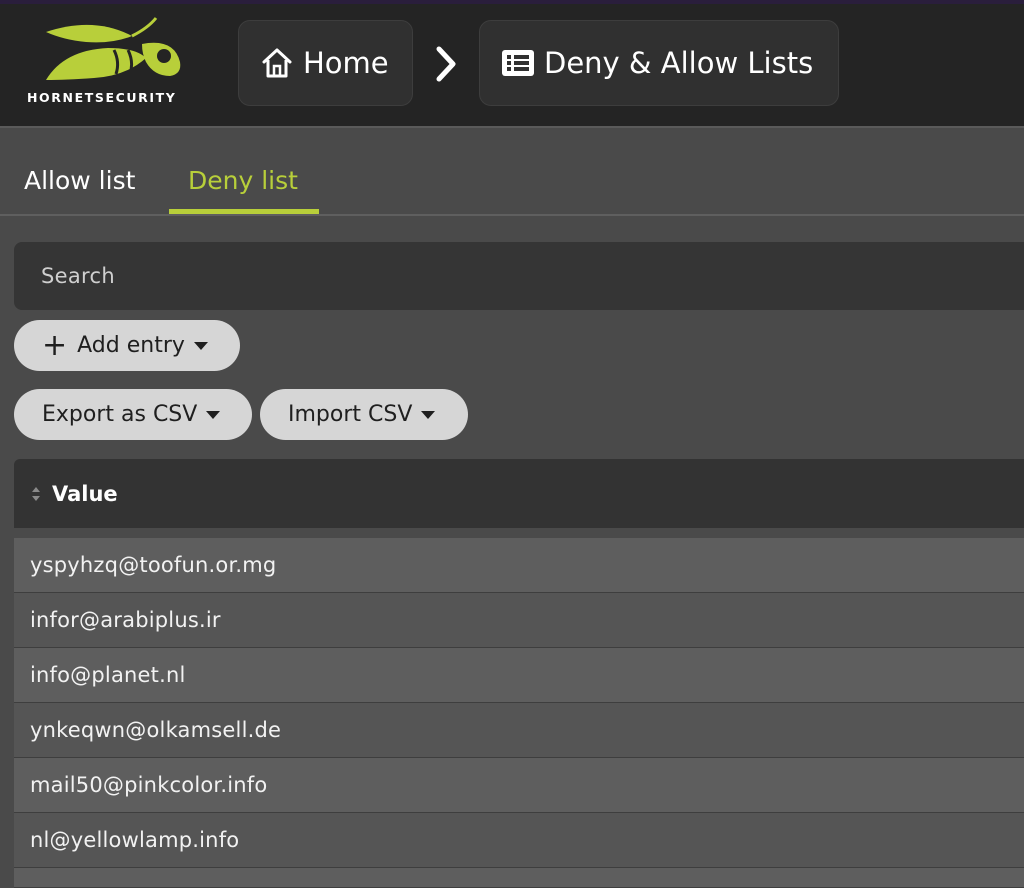 The height and width of the screenshot is (888, 1024). I want to click on logo-text: HORNETSECURITY, so click(102, 97).